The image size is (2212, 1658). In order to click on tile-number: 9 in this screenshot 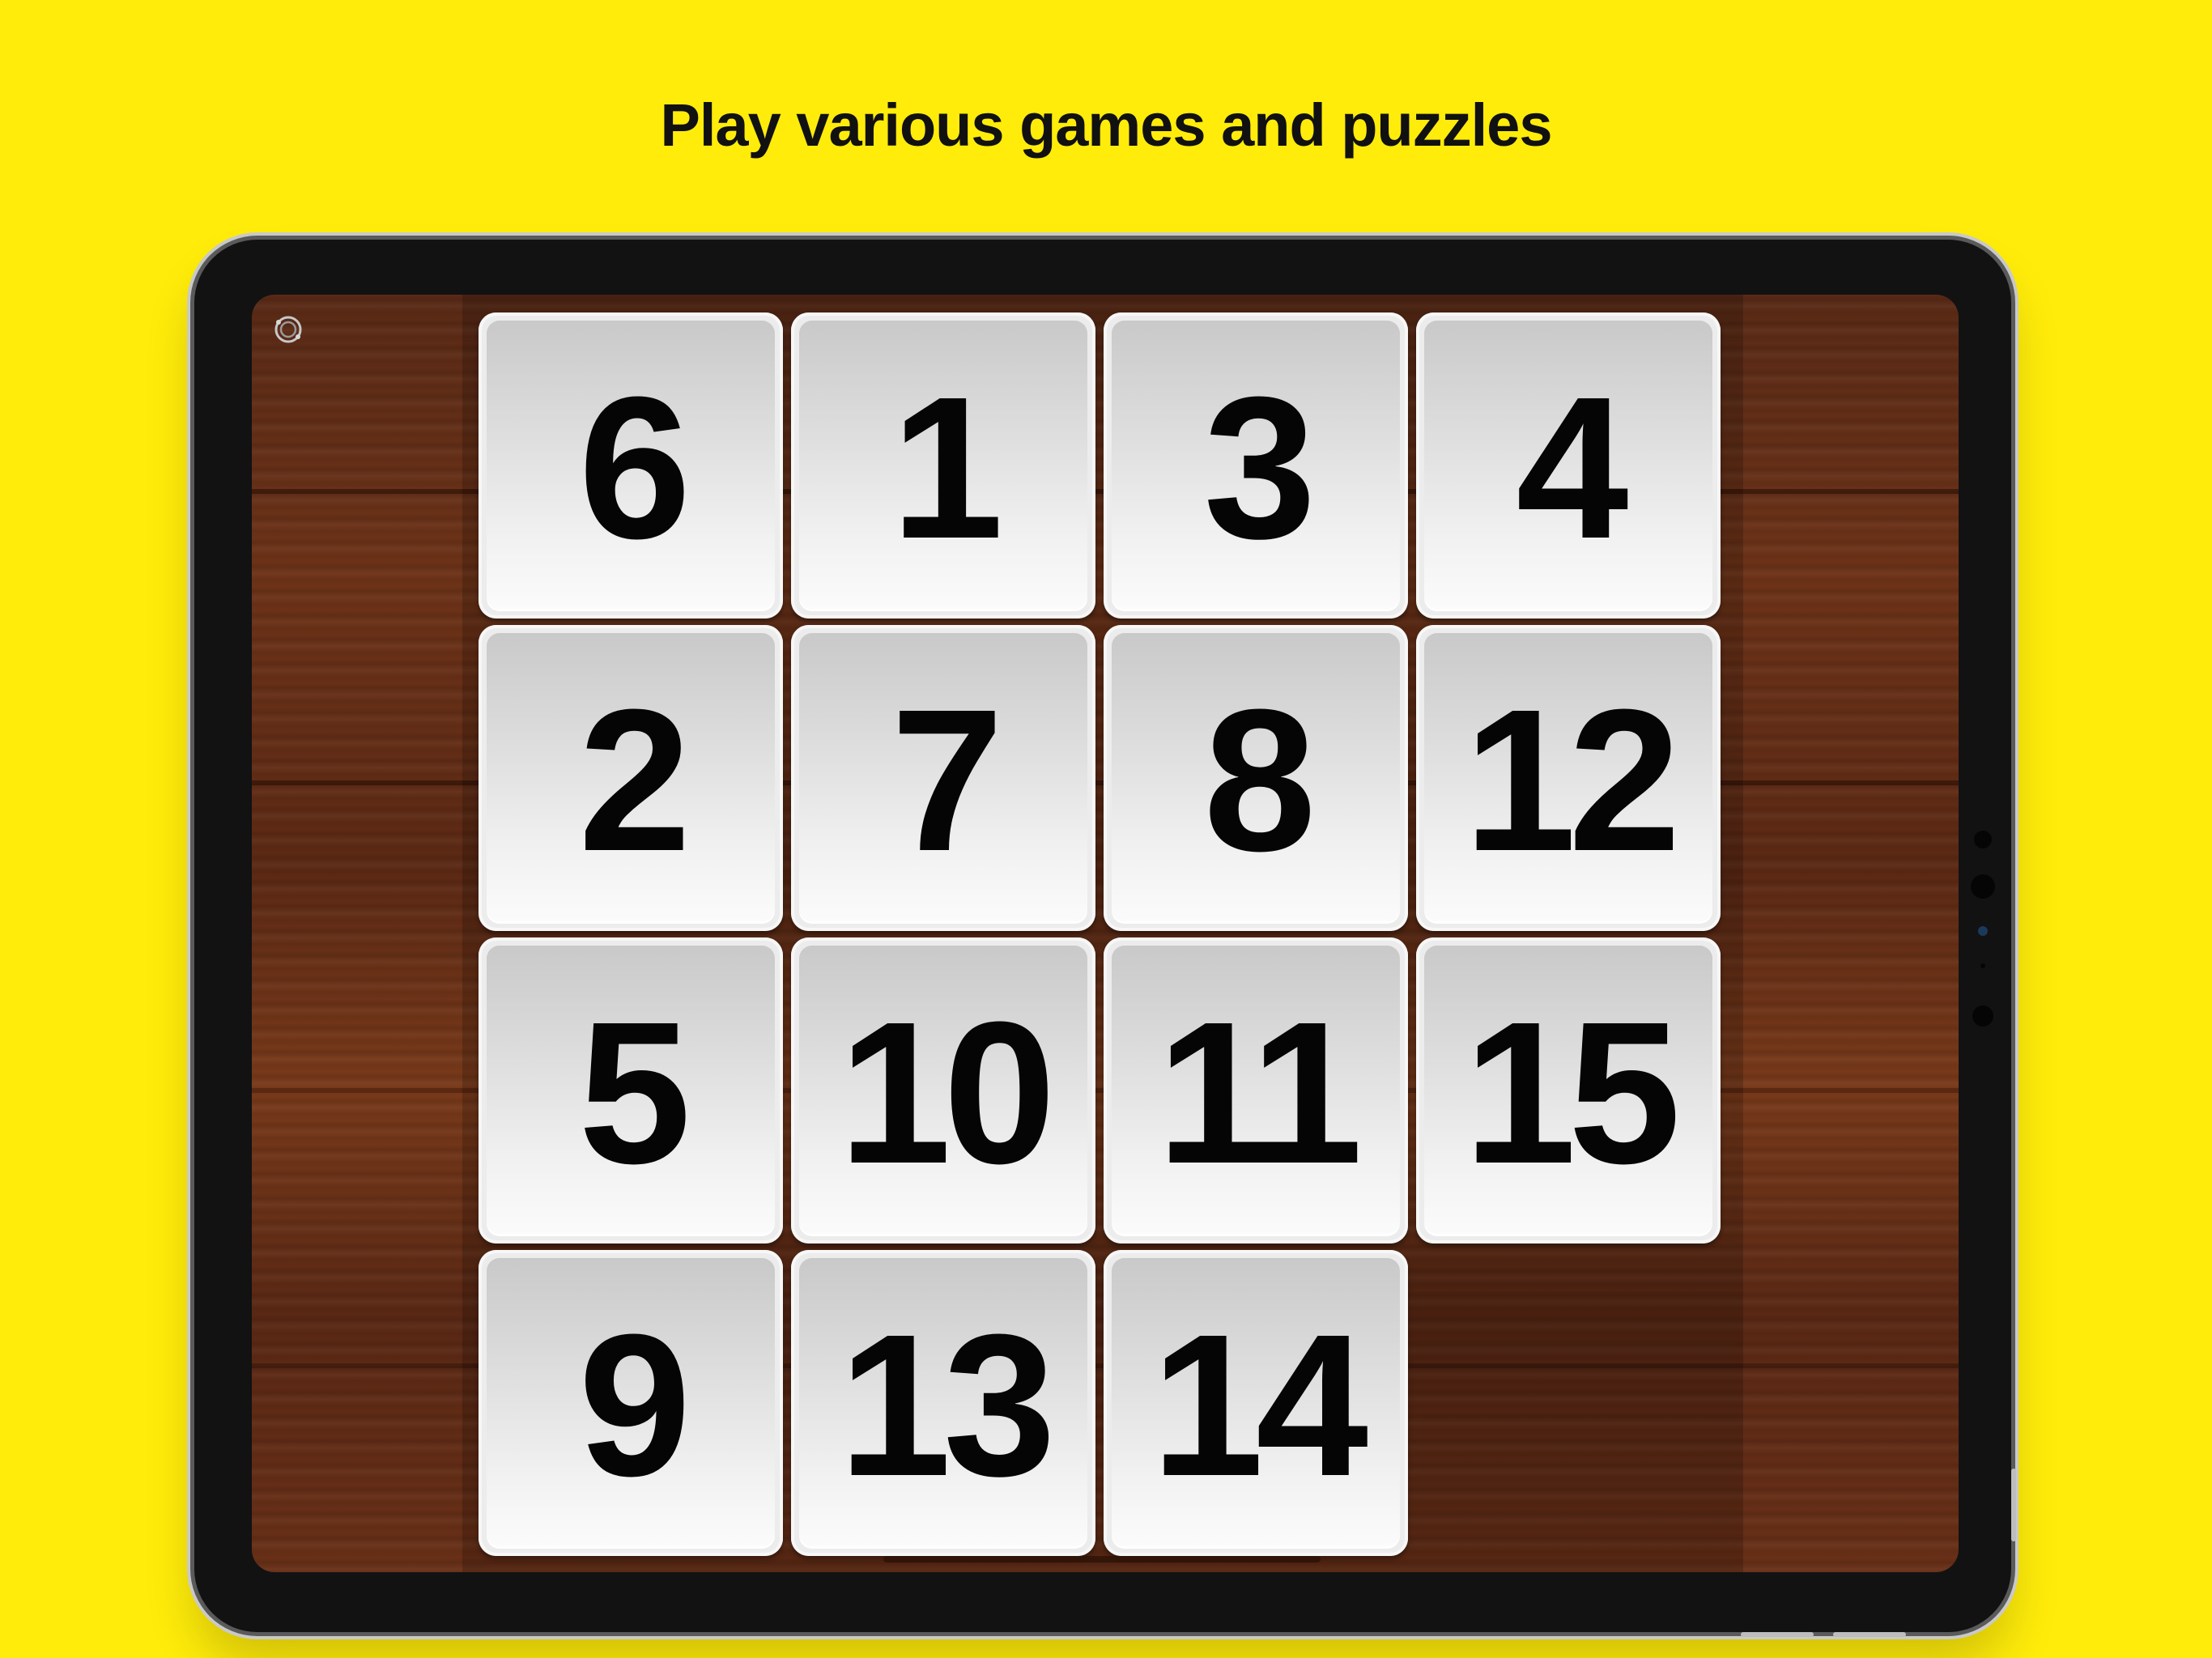, I will do `click(635, 1405)`.